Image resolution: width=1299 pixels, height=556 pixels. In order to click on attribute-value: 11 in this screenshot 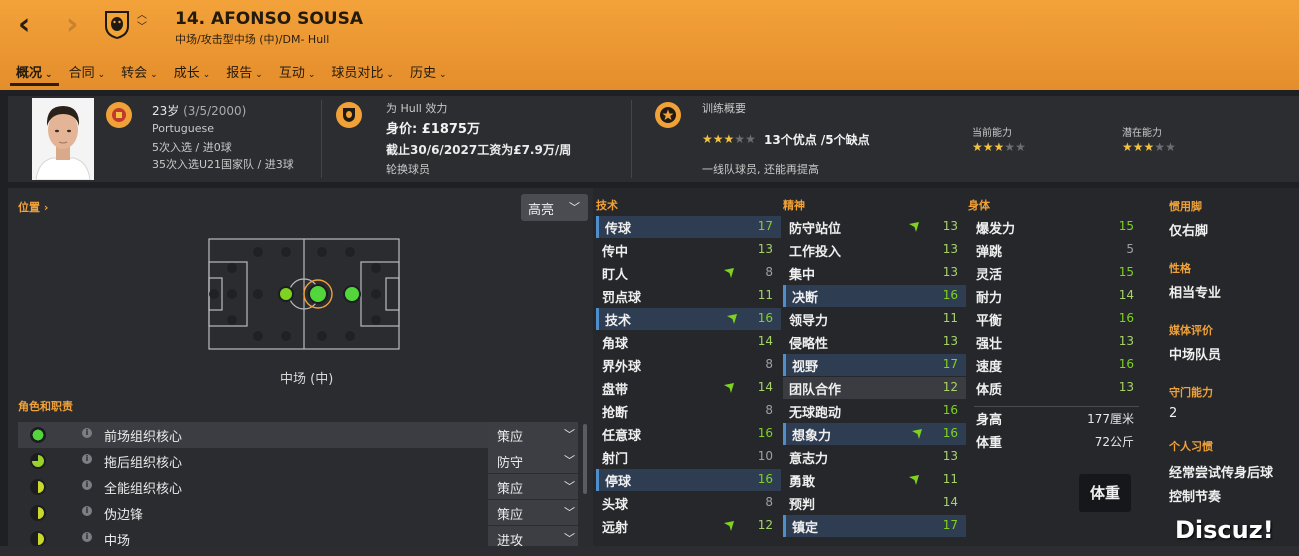, I will do `click(950, 318)`.